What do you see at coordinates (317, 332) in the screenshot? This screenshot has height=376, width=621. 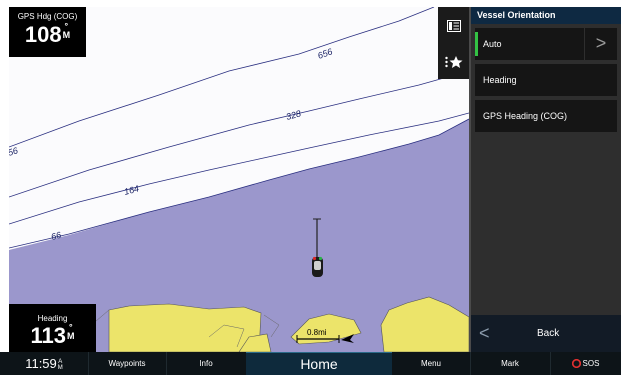 I see `scale-label: 0.8mi` at bounding box center [317, 332].